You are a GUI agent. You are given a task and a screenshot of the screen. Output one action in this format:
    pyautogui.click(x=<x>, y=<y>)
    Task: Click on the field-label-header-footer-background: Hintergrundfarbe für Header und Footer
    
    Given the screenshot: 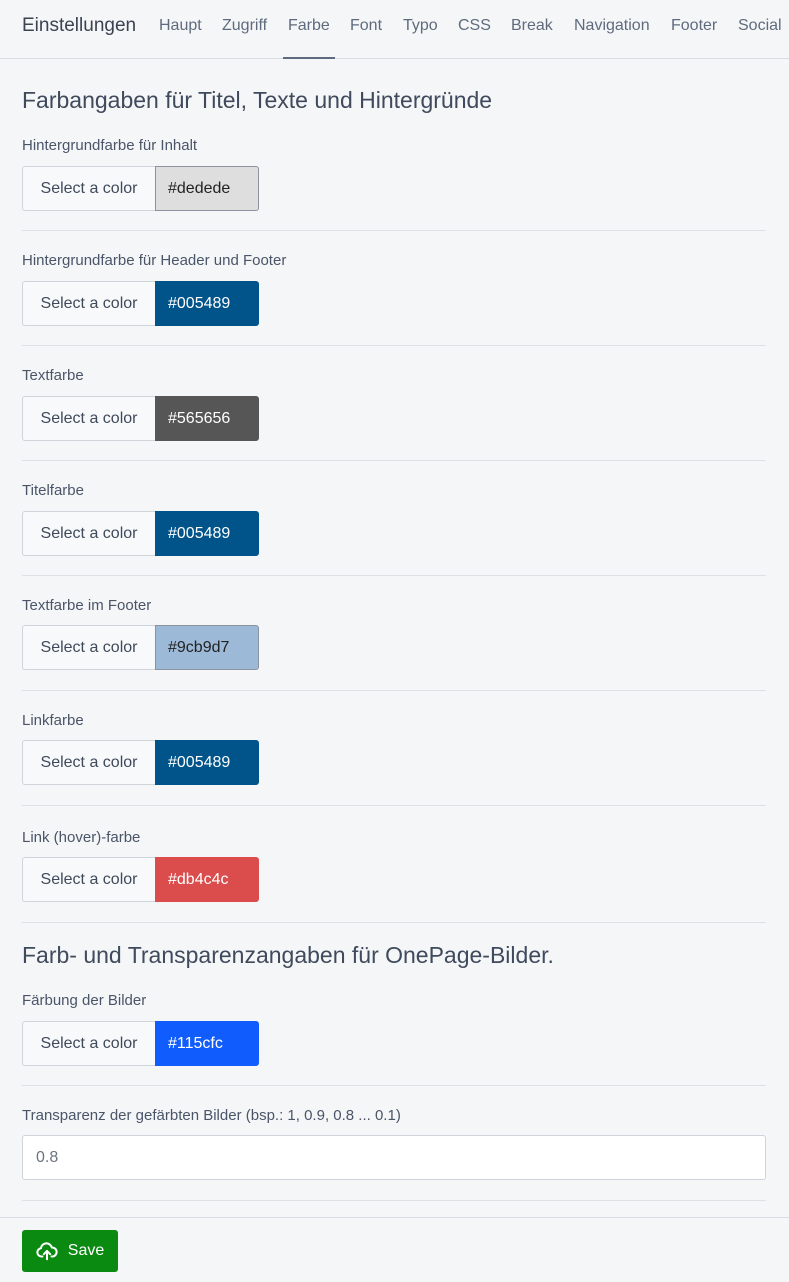 What is the action you would take?
    pyautogui.click(x=154, y=260)
    